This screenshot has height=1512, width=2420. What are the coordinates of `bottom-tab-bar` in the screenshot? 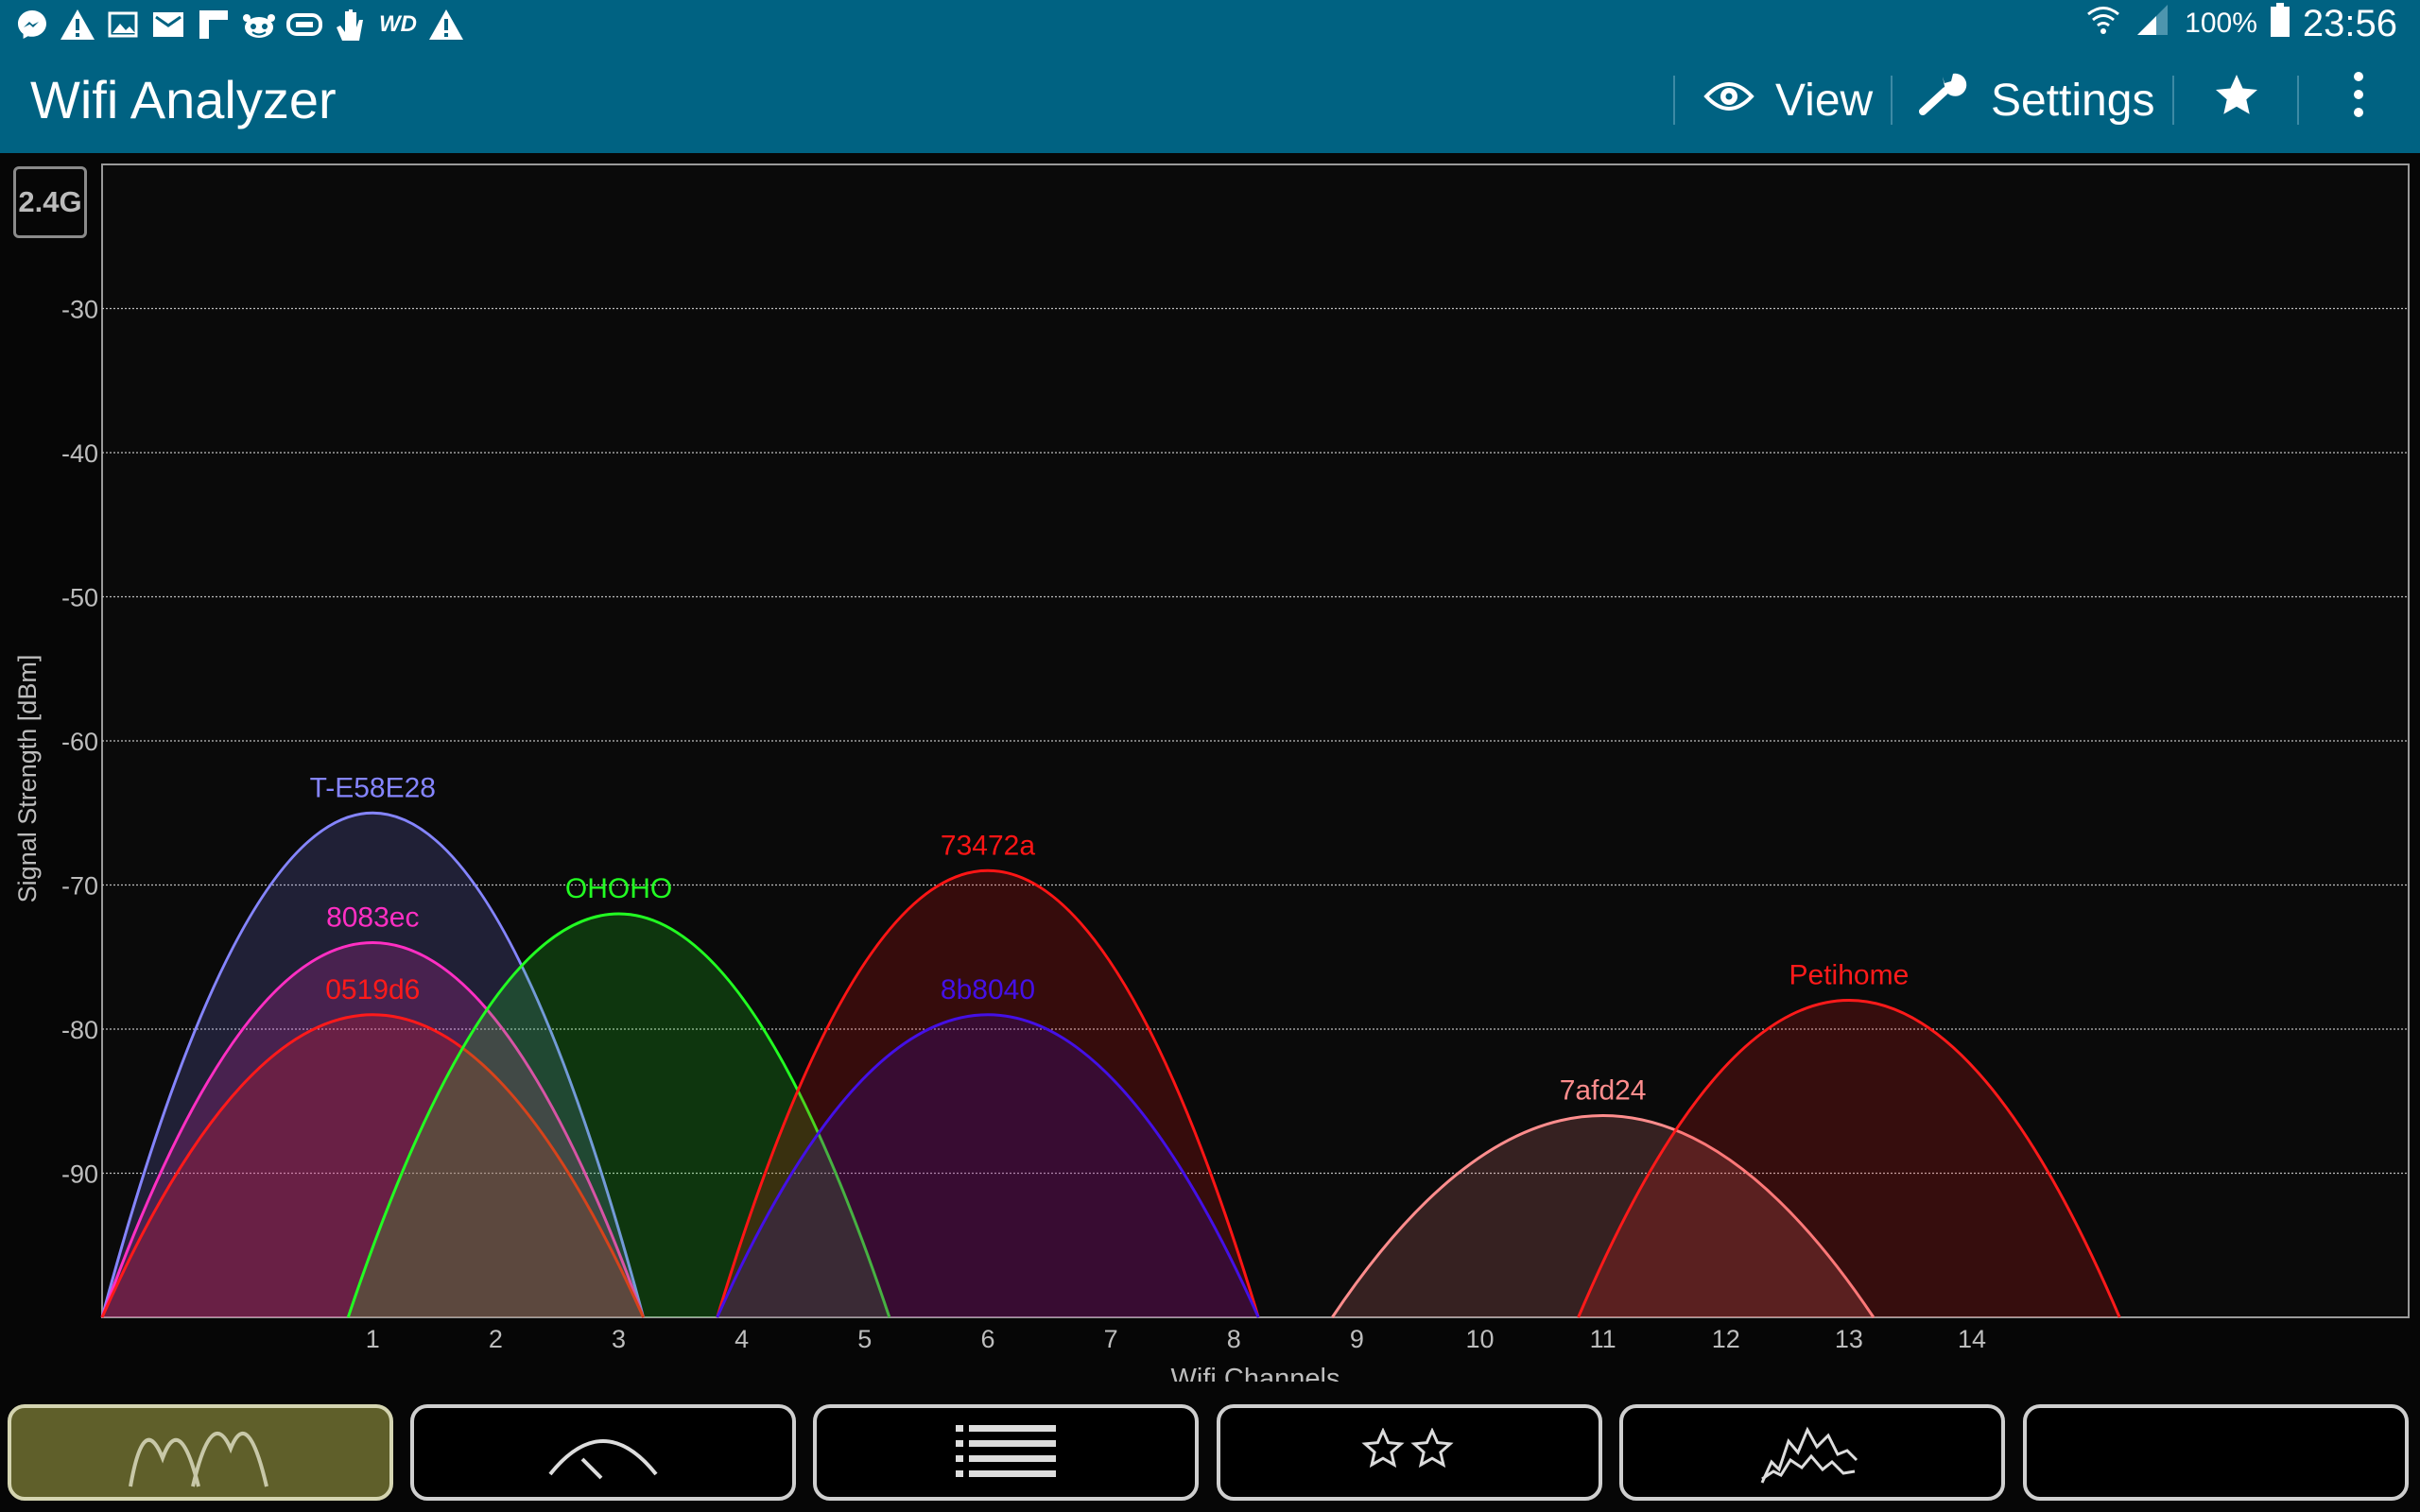 It's located at (1210, 1455).